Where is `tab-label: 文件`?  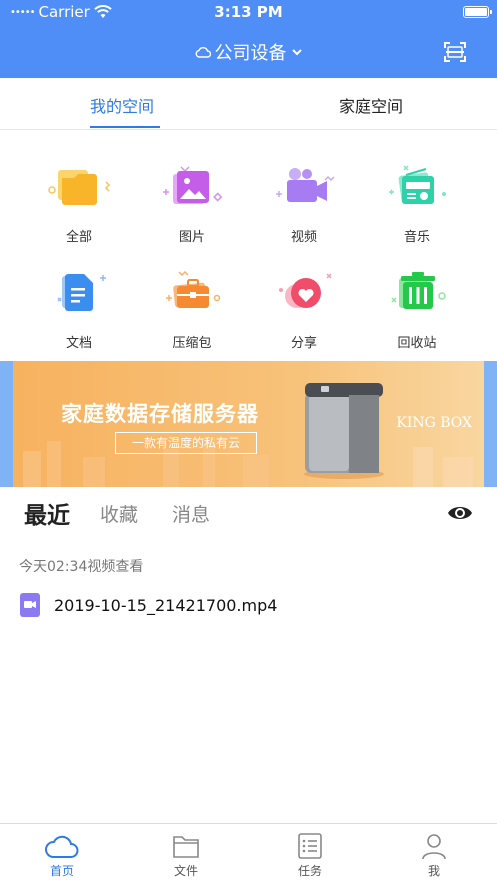
tab-label: 文件 is located at coordinates (185, 871).